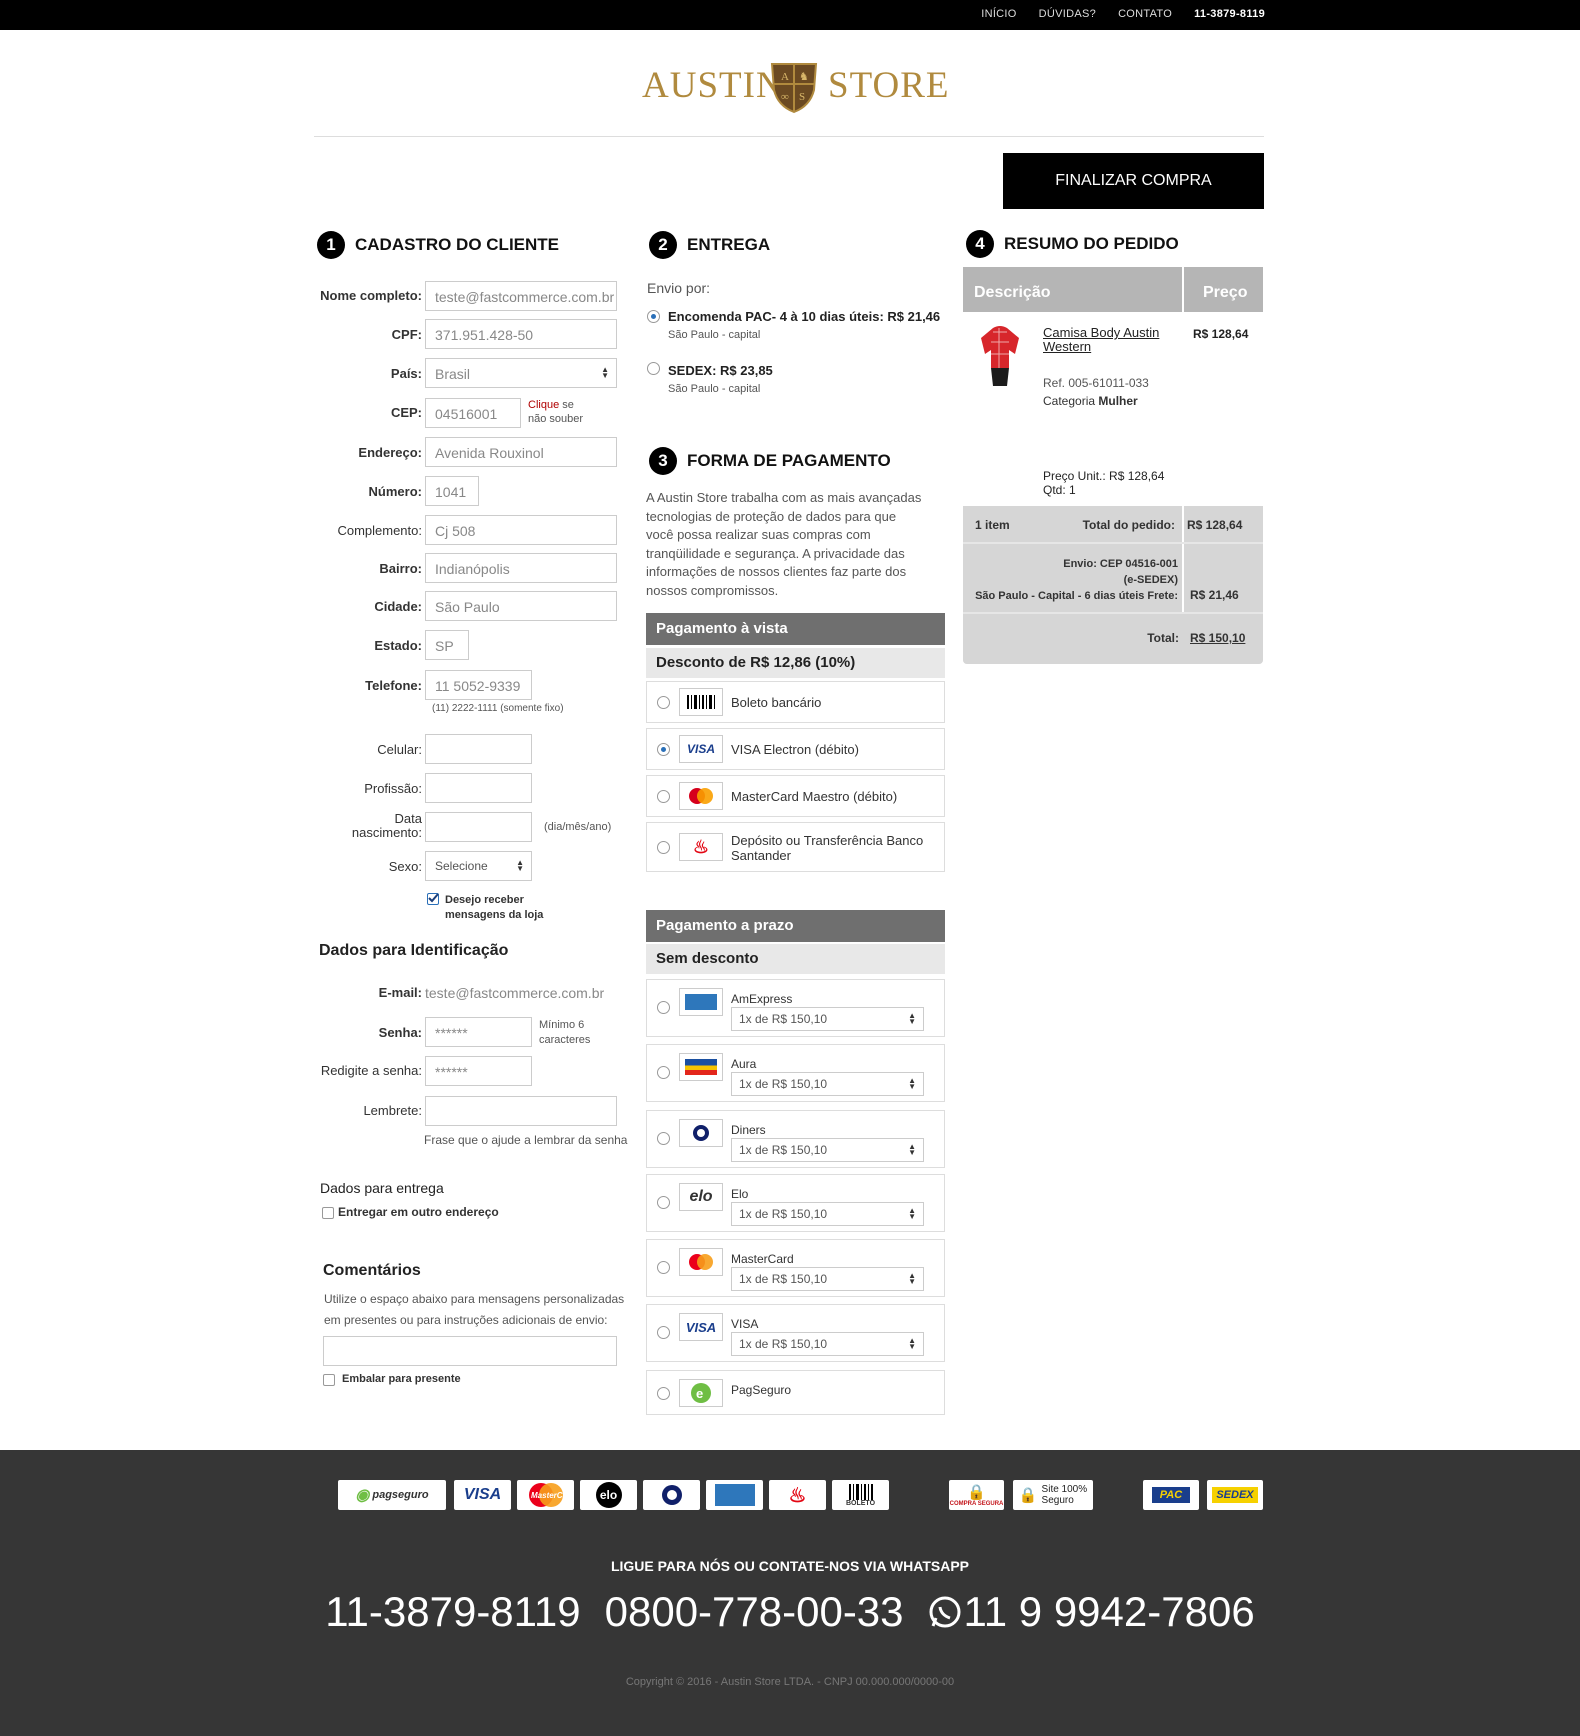  I want to click on nav-duvidas: DÚVIDAS?, so click(1067, 14).